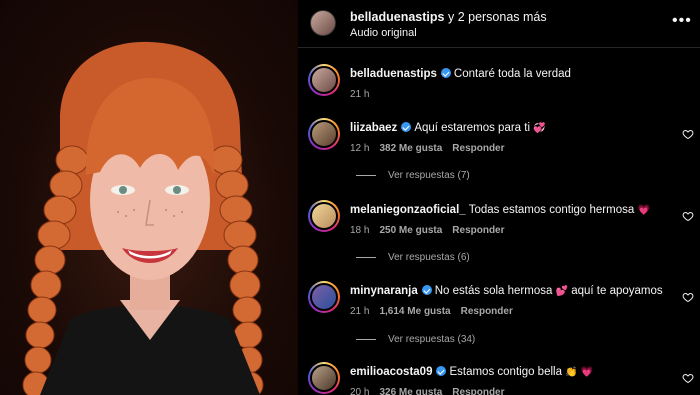  What do you see at coordinates (493, 291) in the screenshot?
I see `comment-text: No estás sola hermosa` at bounding box center [493, 291].